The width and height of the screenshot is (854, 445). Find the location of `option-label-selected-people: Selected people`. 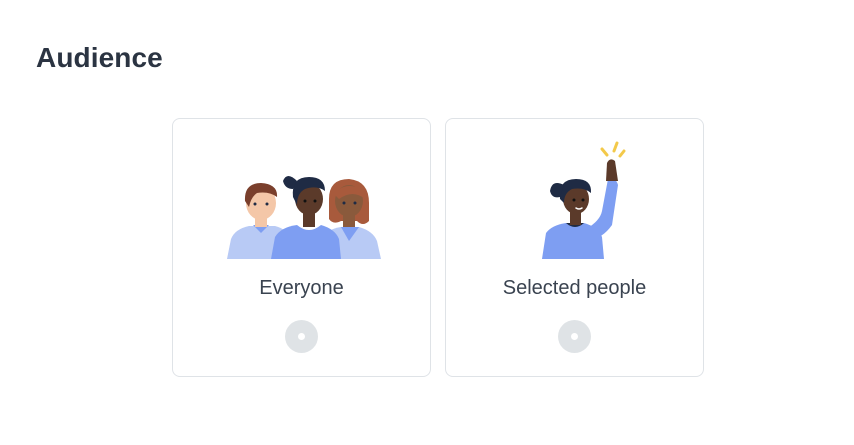

option-label-selected-people: Selected people is located at coordinates (574, 288).